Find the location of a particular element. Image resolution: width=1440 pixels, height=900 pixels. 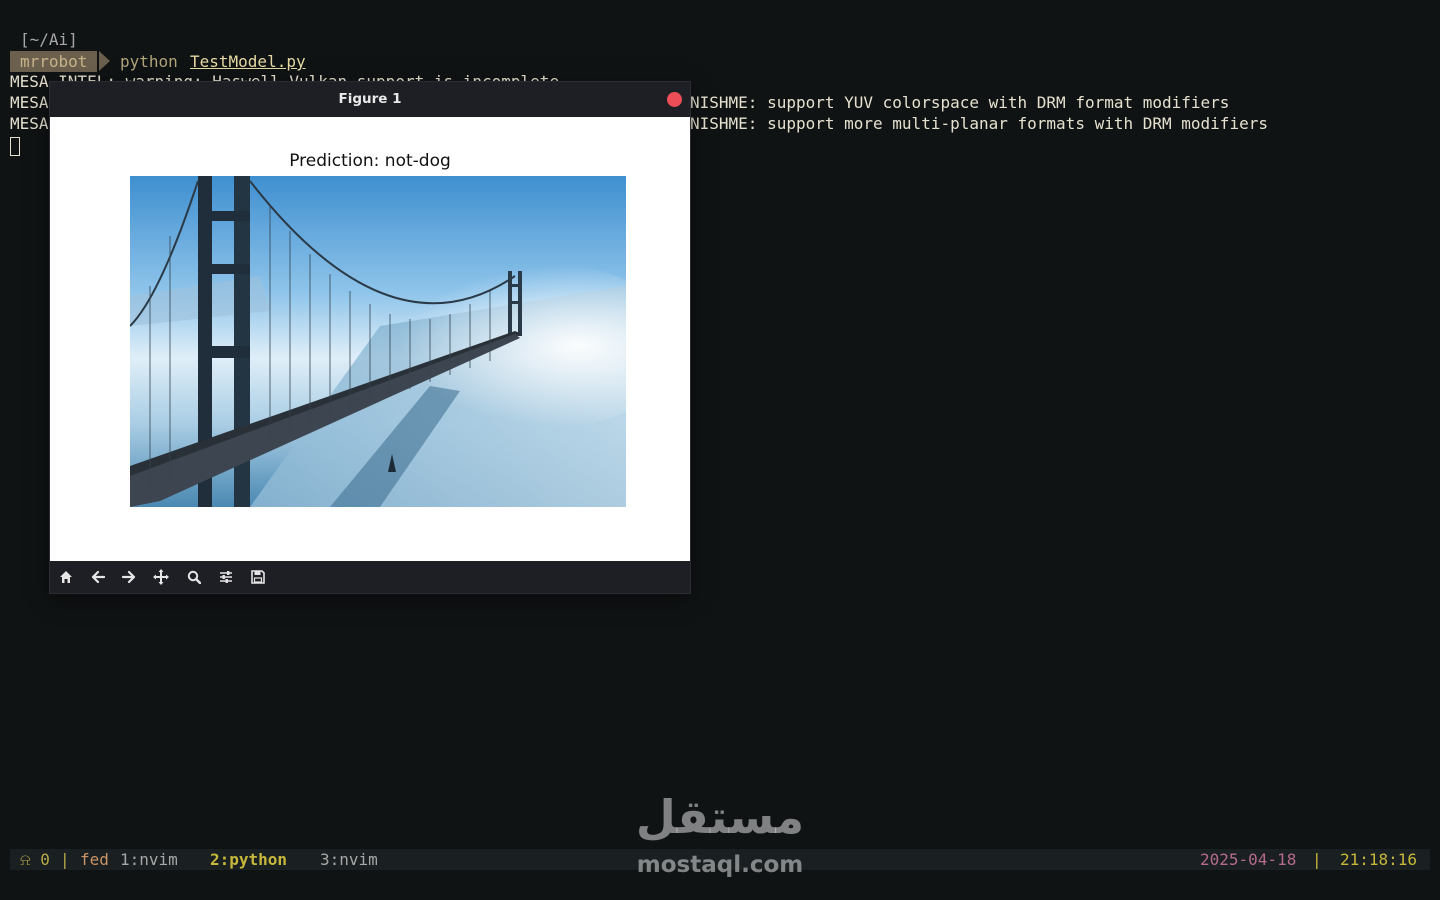

bell-indicator: ⍾ 0 is located at coordinates (35, 859).